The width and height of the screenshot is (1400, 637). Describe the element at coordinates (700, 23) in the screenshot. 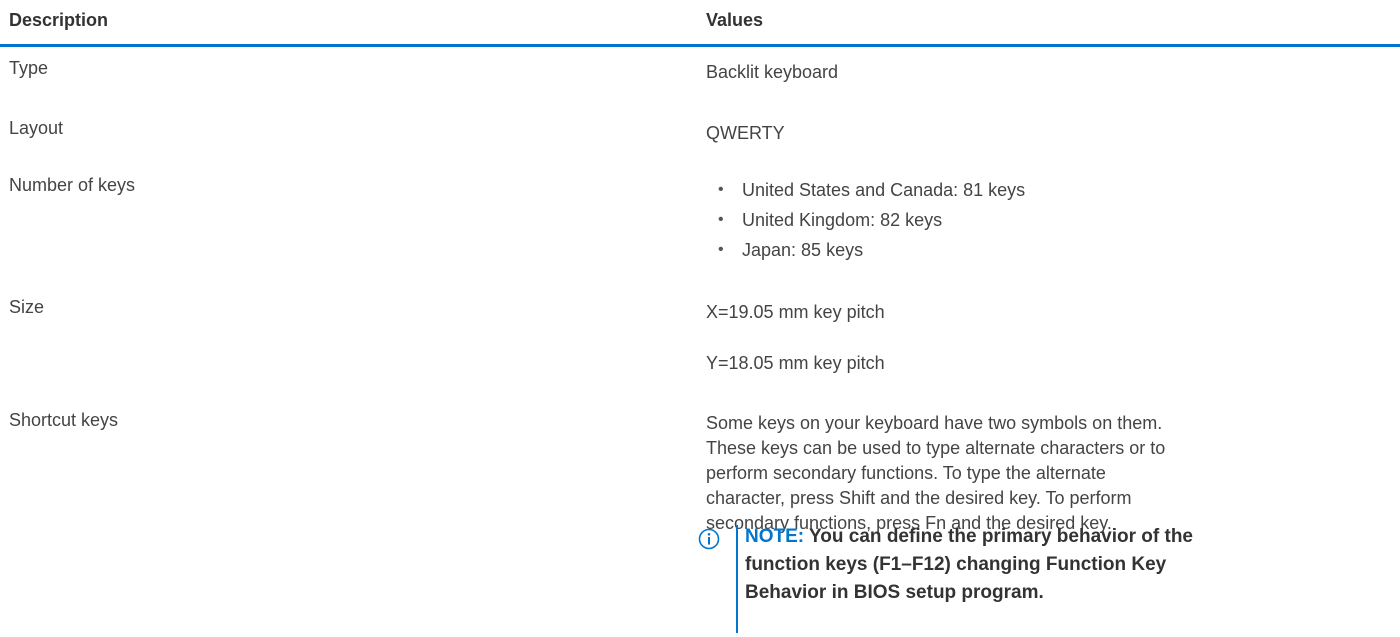

I see `table-header: Description Values` at that location.